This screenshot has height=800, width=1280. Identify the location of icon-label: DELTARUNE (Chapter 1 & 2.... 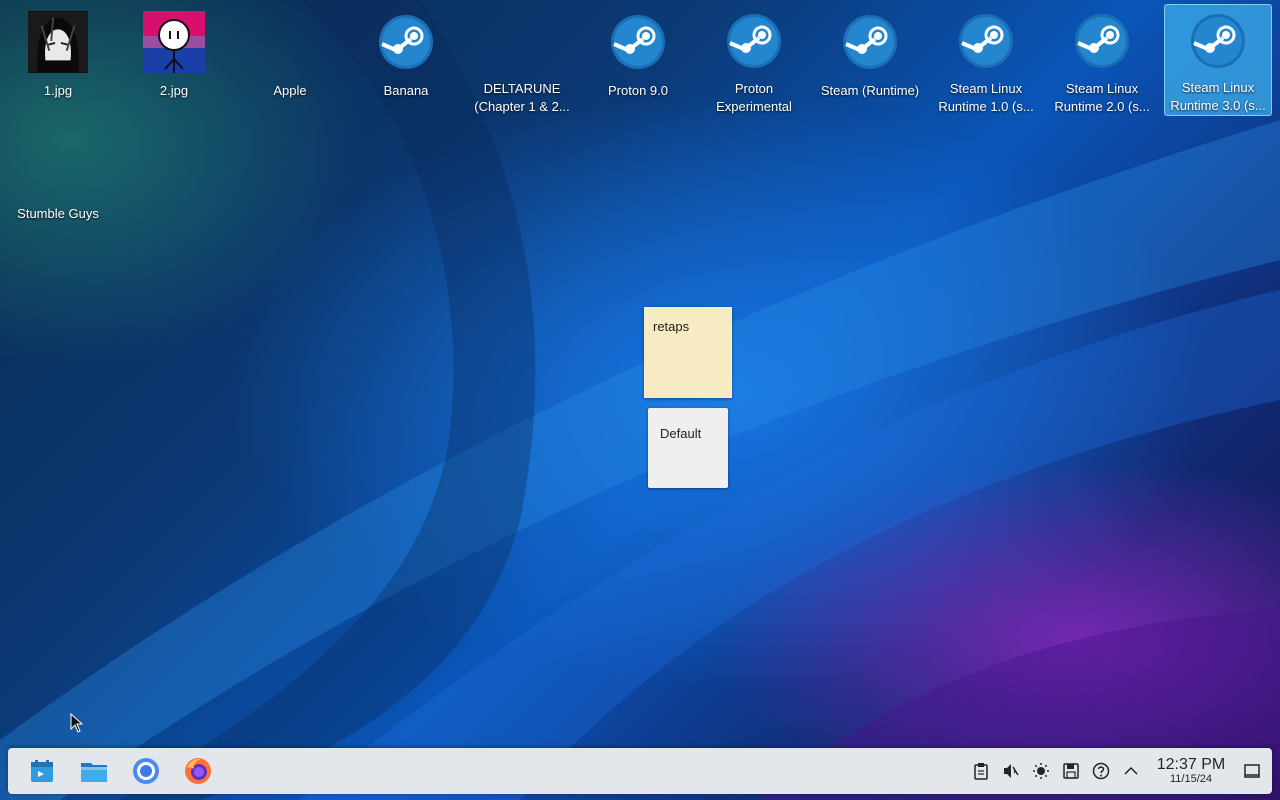
(522, 97).